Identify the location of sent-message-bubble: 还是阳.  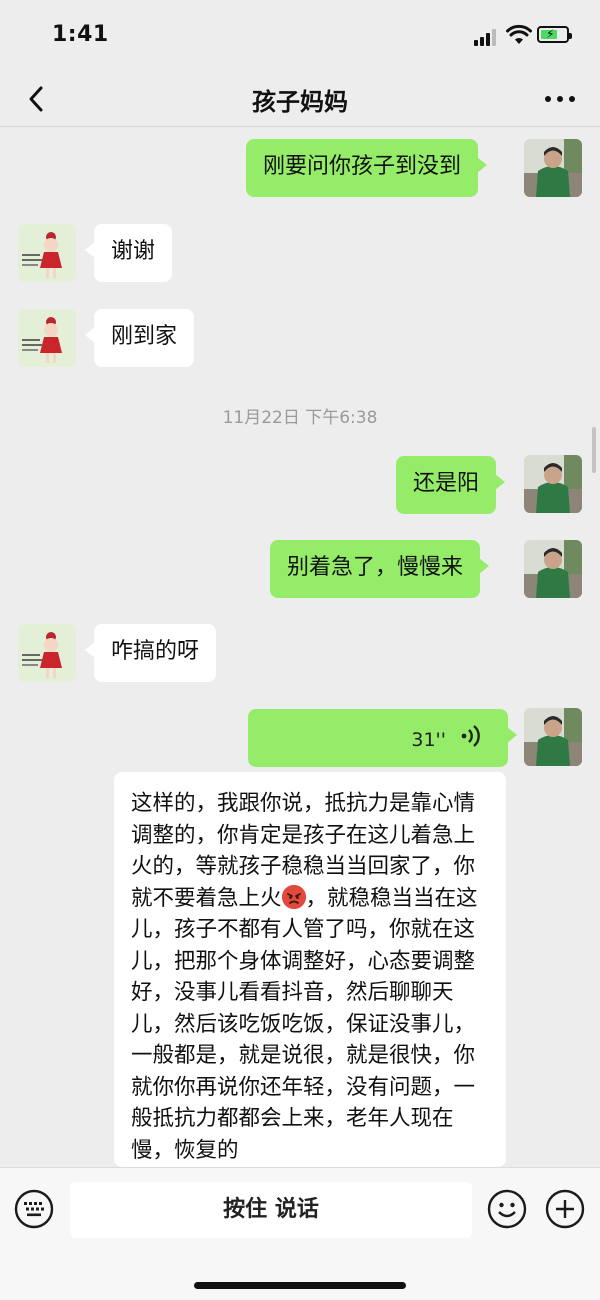
(451, 485).